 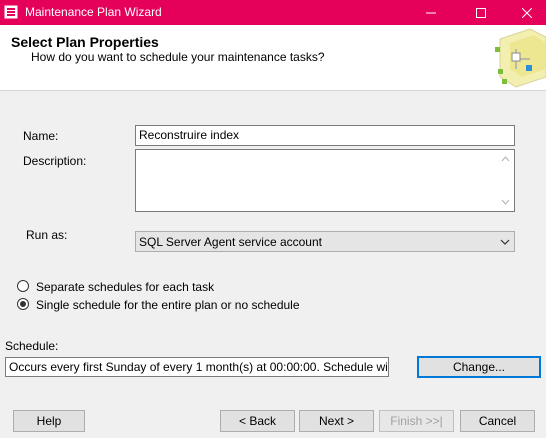 I want to click on window-title: Maintenance Plan Wizard, so click(x=93, y=12).